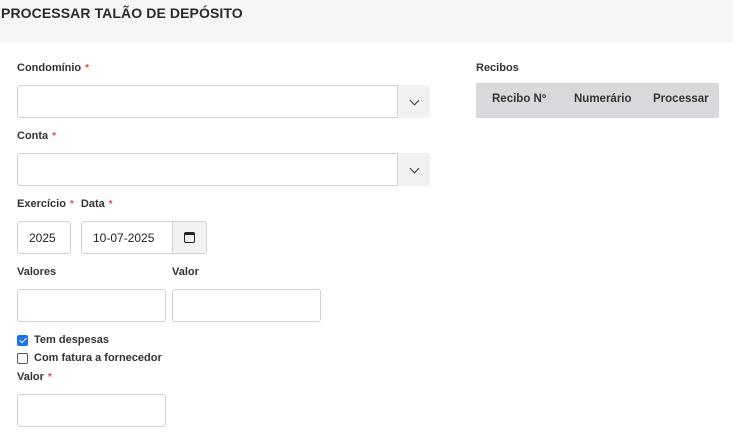  What do you see at coordinates (127, 237) in the screenshot?
I see `data-input: 10-07-2025` at bounding box center [127, 237].